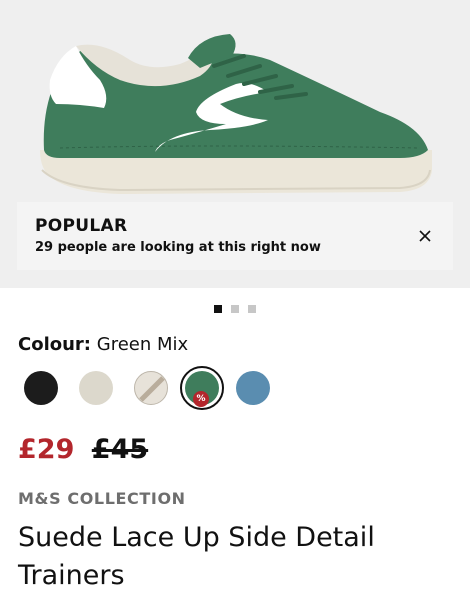  What do you see at coordinates (201, 399) in the screenshot?
I see `sale-badge-icon: %` at bounding box center [201, 399].